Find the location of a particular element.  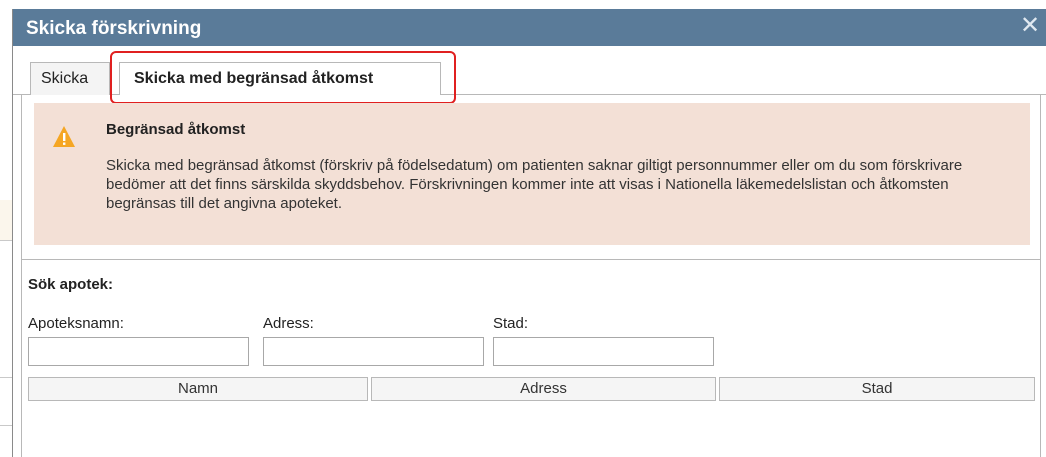

background-window is located at coordinates (6, 228).